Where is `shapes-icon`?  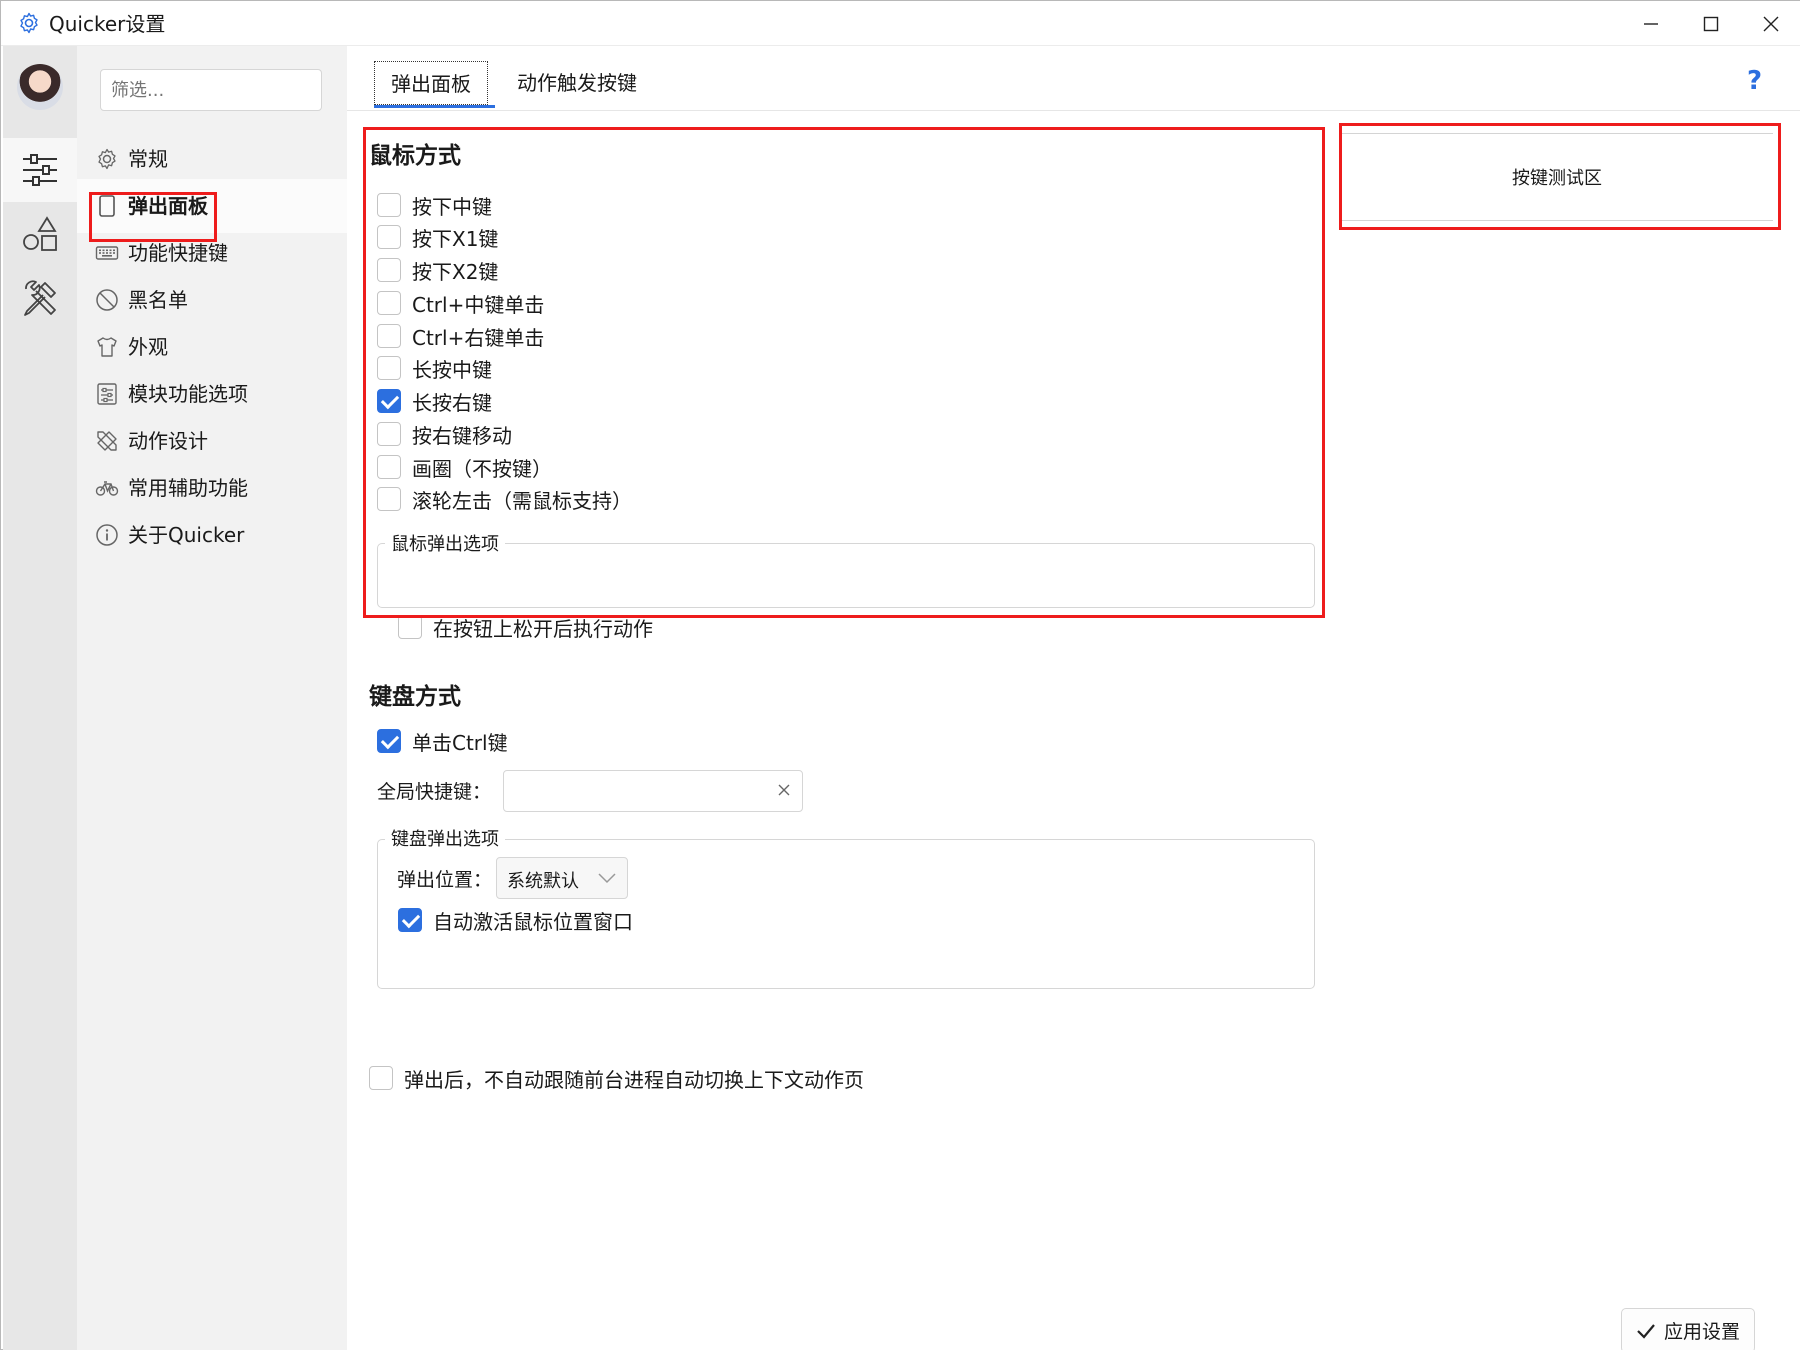 shapes-icon is located at coordinates (40, 233).